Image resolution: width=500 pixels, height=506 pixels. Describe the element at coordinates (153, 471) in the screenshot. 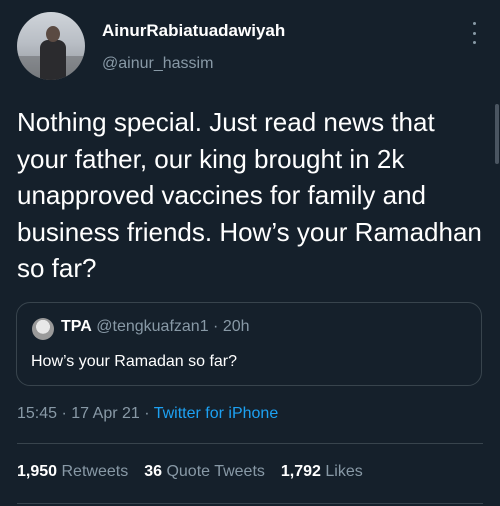

I see `quote-tweets-count: 36` at that location.